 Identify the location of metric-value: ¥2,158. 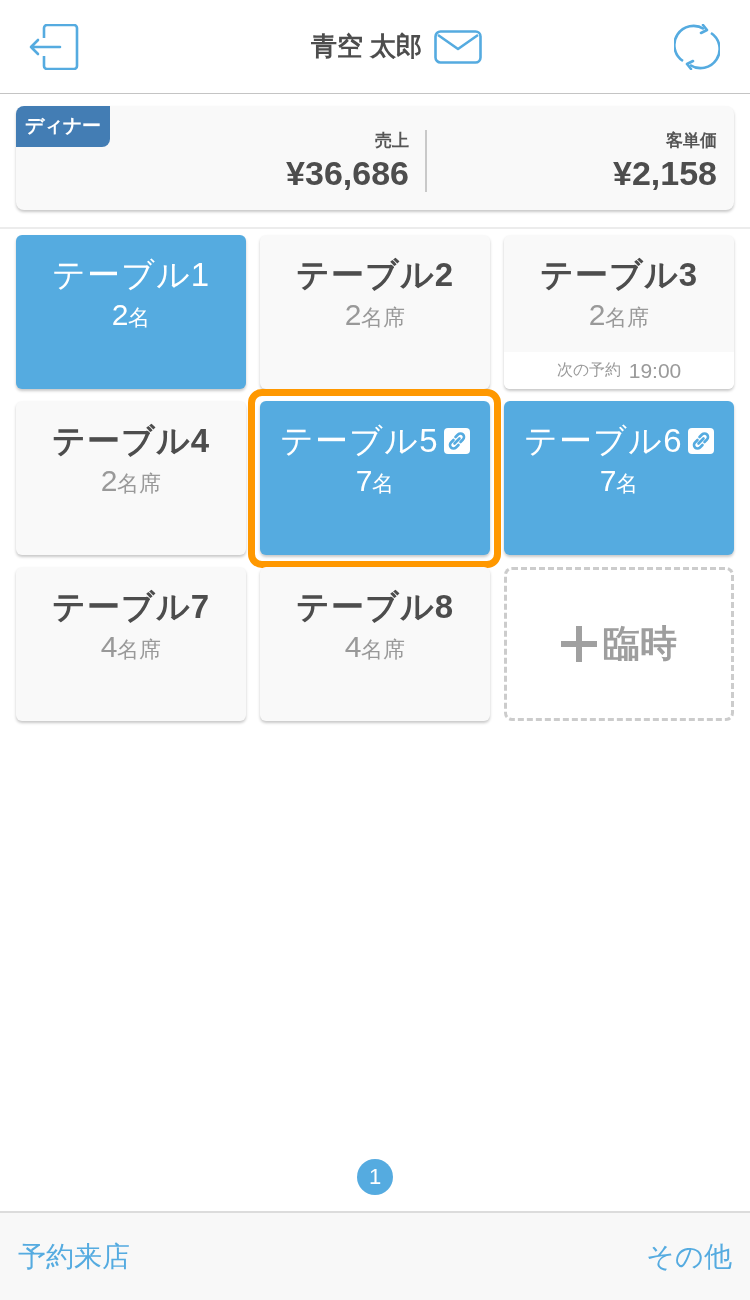
(665, 173).